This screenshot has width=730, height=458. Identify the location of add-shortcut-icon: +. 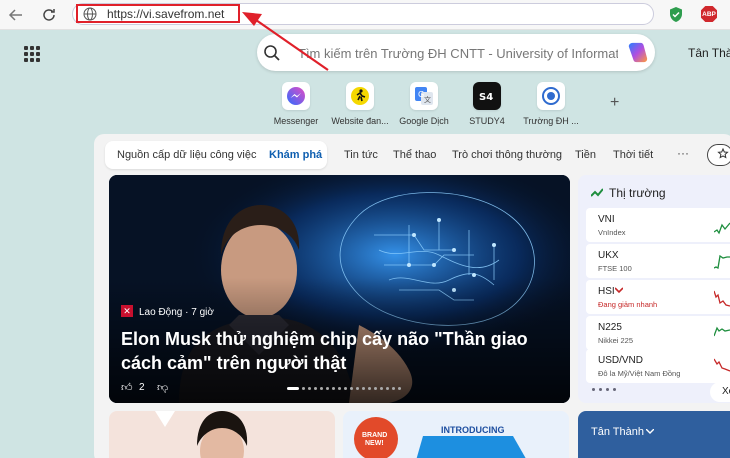
(614, 103).